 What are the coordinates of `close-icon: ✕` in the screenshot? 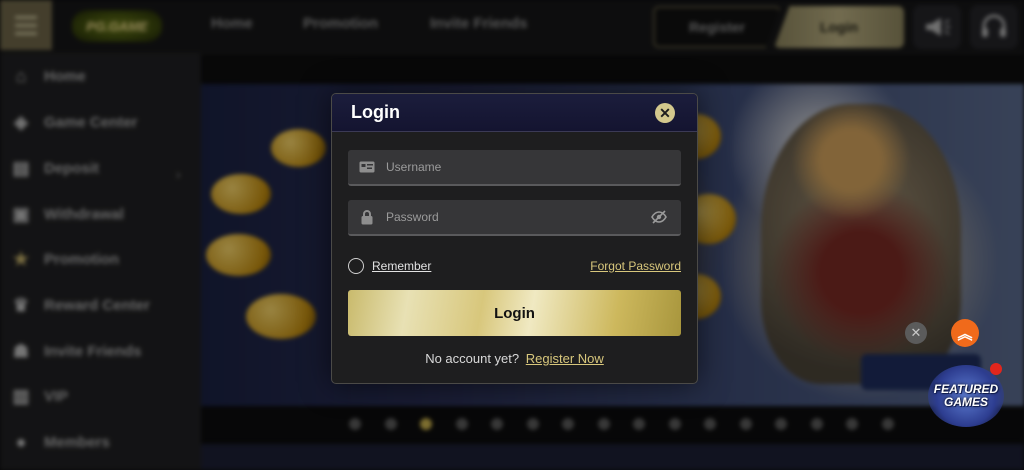 It's located at (665, 112).